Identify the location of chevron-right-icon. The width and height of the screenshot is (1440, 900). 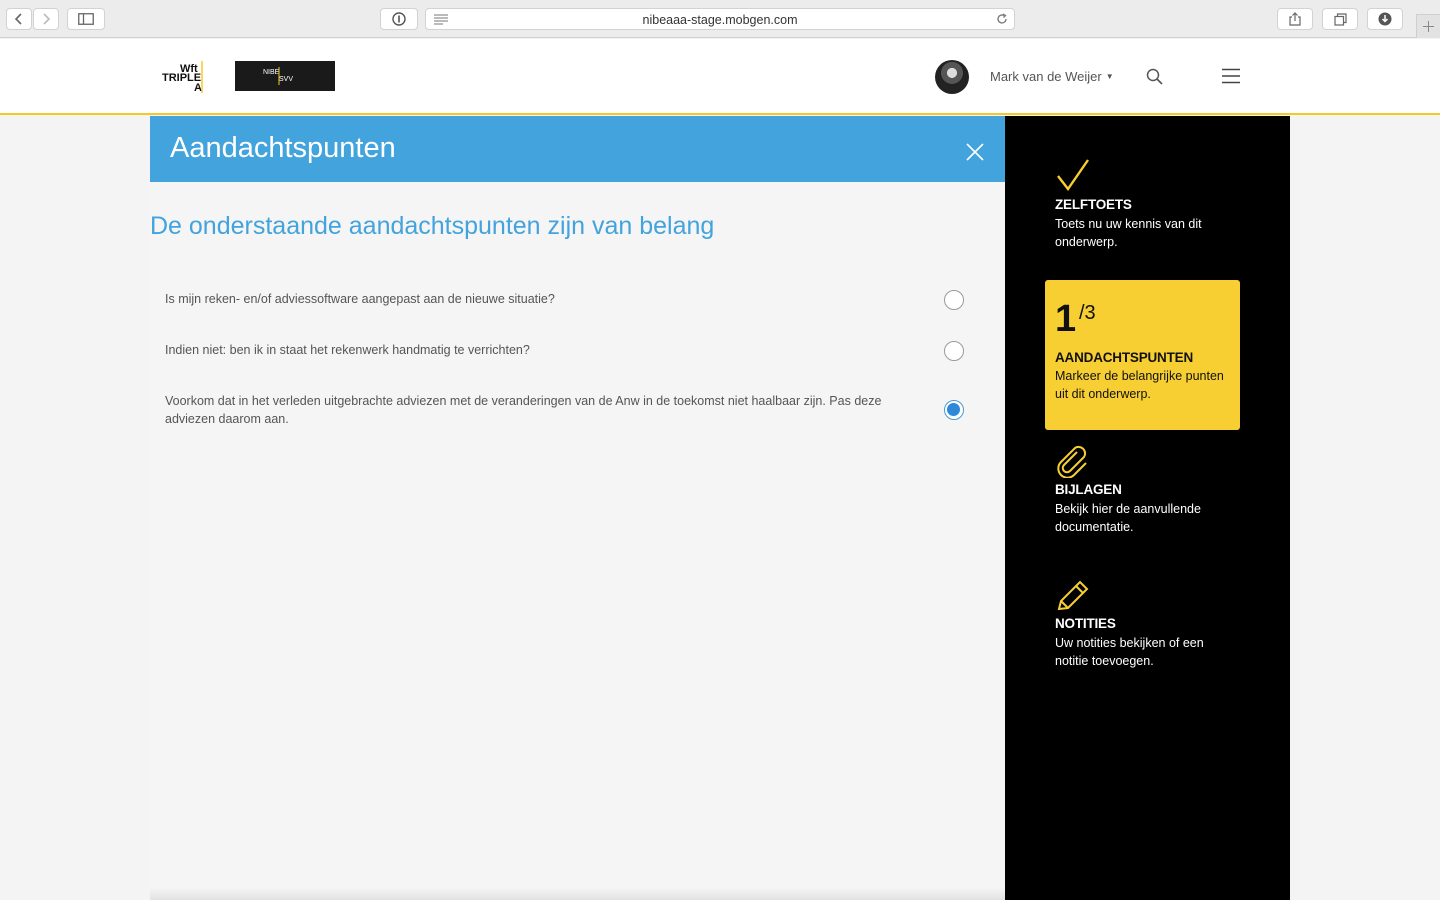
(47, 19).